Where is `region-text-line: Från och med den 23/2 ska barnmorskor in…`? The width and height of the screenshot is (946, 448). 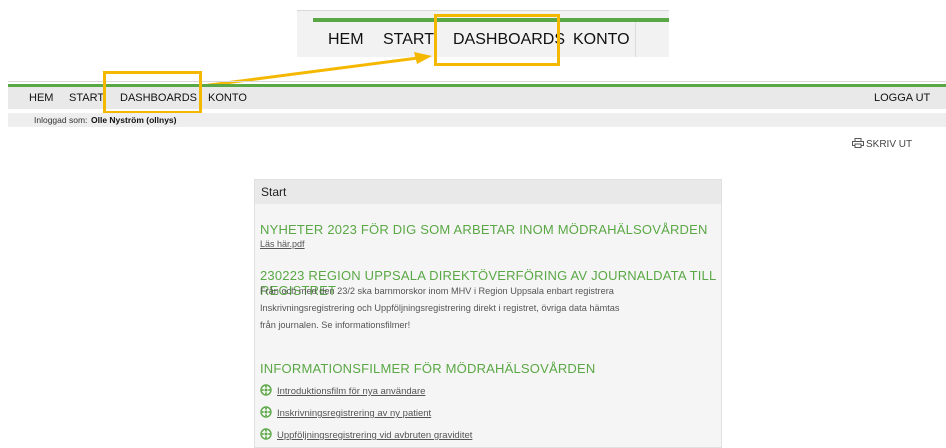
region-text-line: Från och med den 23/2 ska barnmorskor in… is located at coordinates (437, 291).